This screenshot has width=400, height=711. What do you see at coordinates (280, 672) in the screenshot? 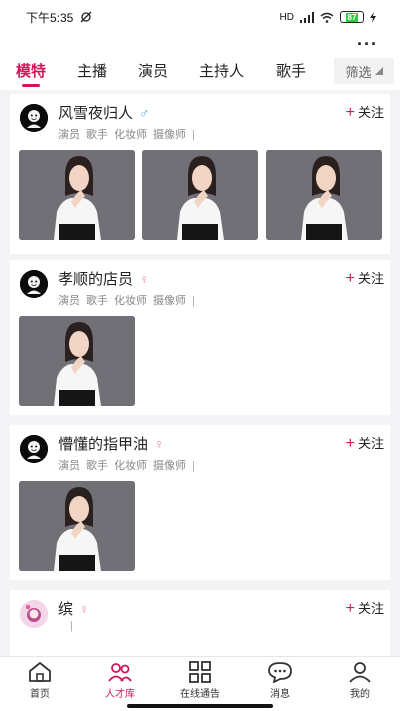
I see `chat-icon` at bounding box center [280, 672].